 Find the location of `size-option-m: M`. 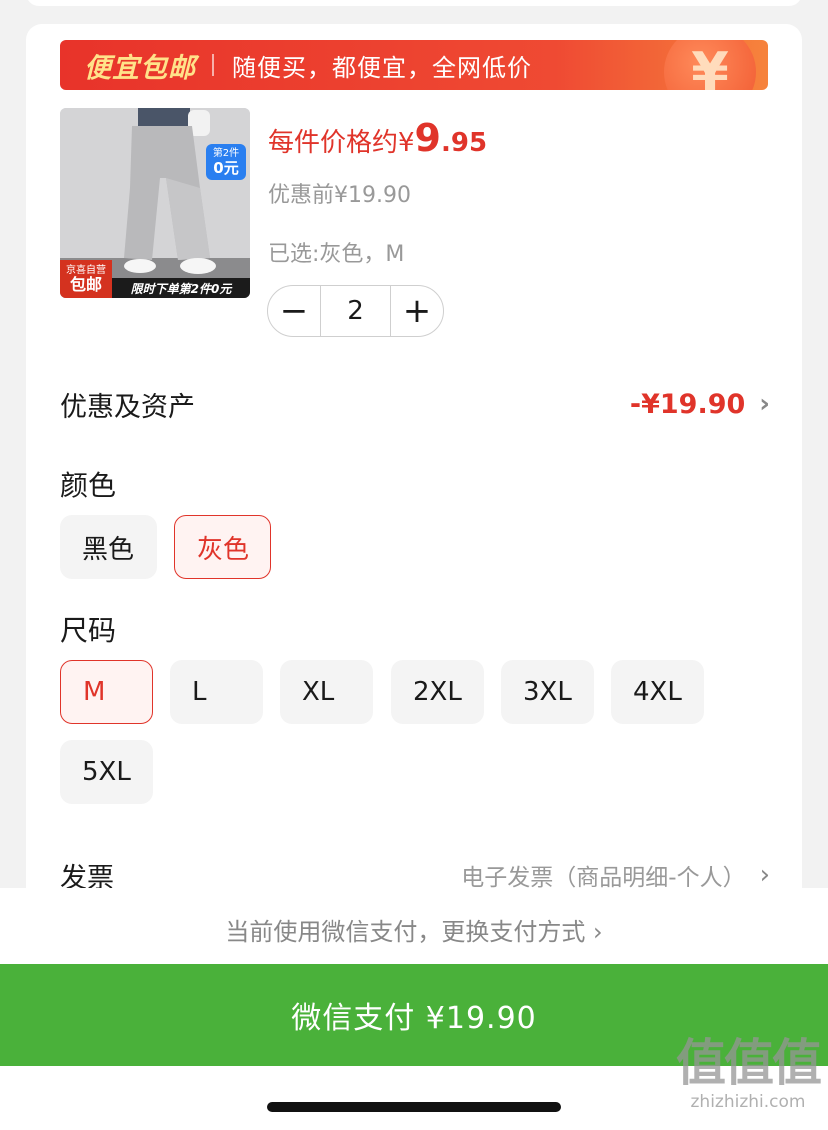

size-option-m: M is located at coordinates (106, 692).